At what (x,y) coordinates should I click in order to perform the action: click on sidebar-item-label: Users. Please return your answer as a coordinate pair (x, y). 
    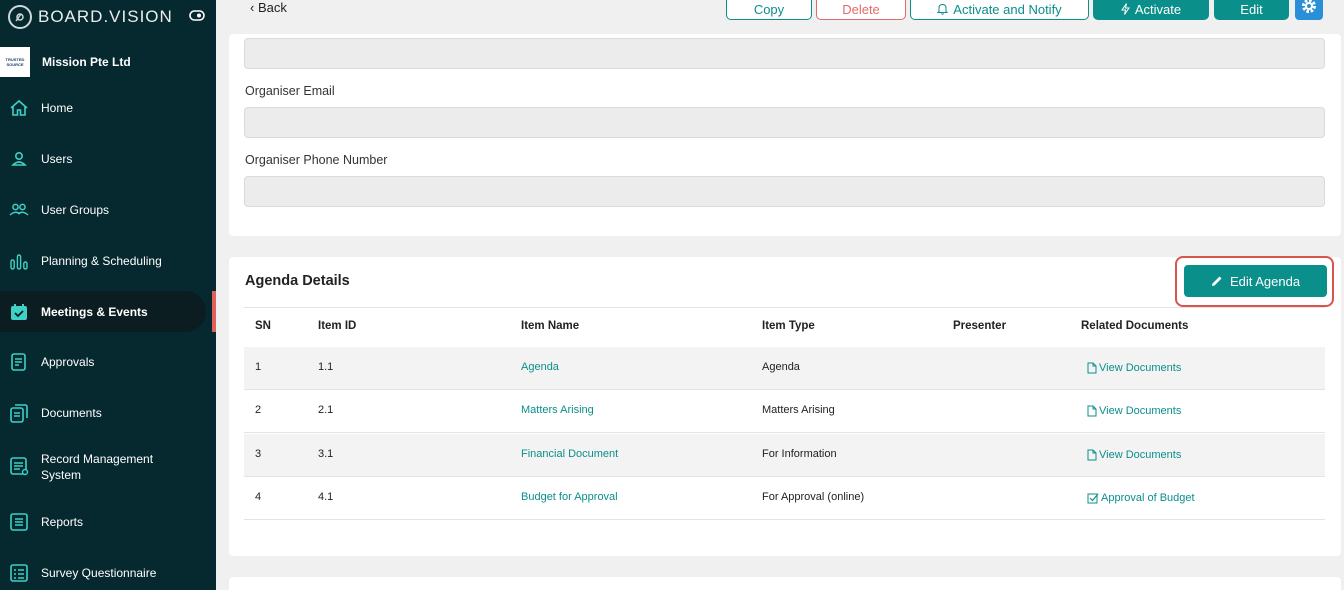
    Looking at the image, I should click on (57, 159).